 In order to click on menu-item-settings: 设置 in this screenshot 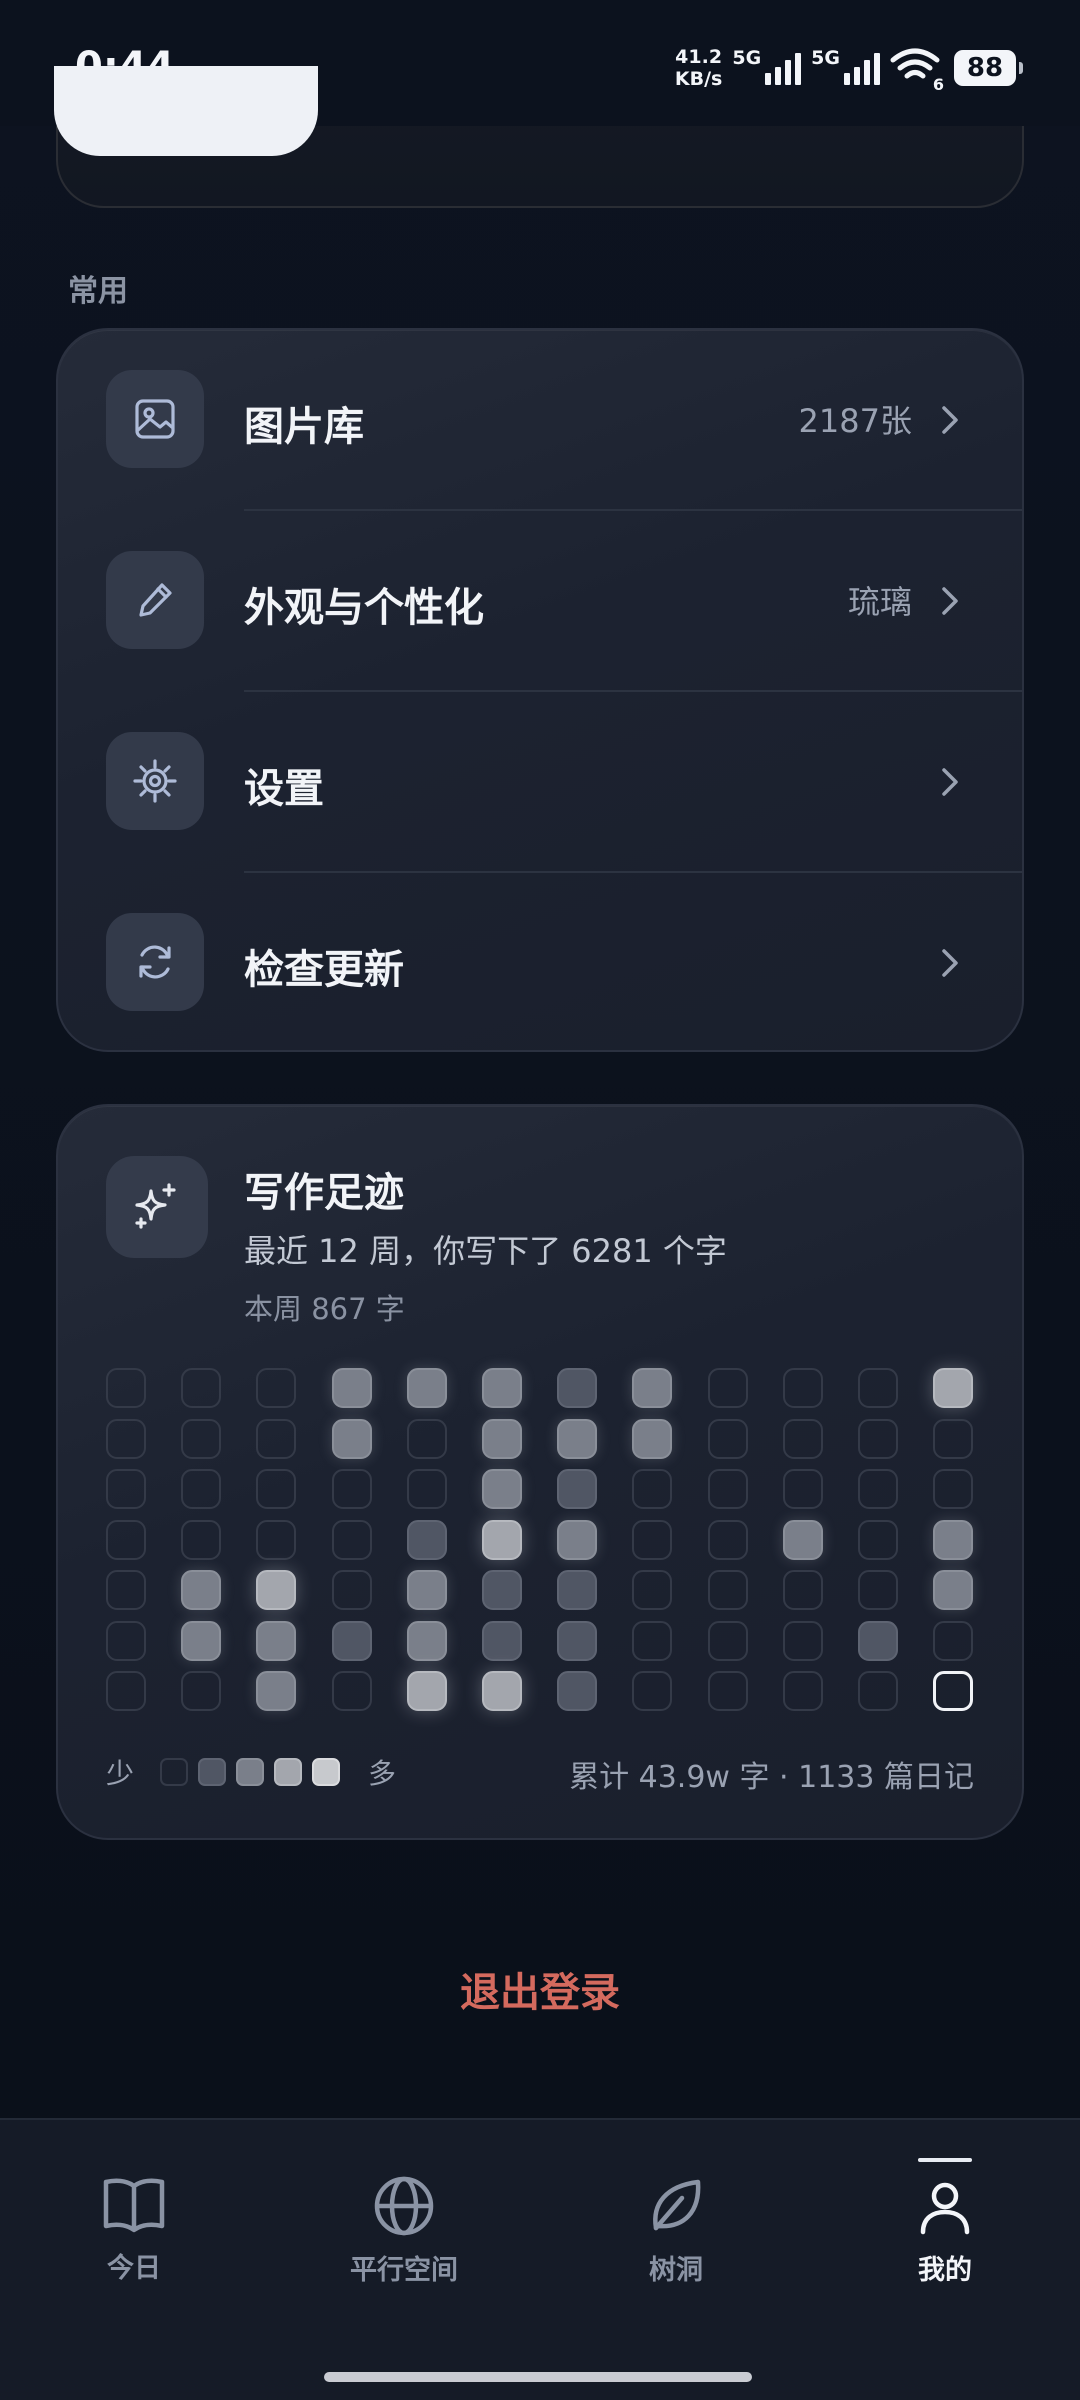, I will do `click(540, 782)`.